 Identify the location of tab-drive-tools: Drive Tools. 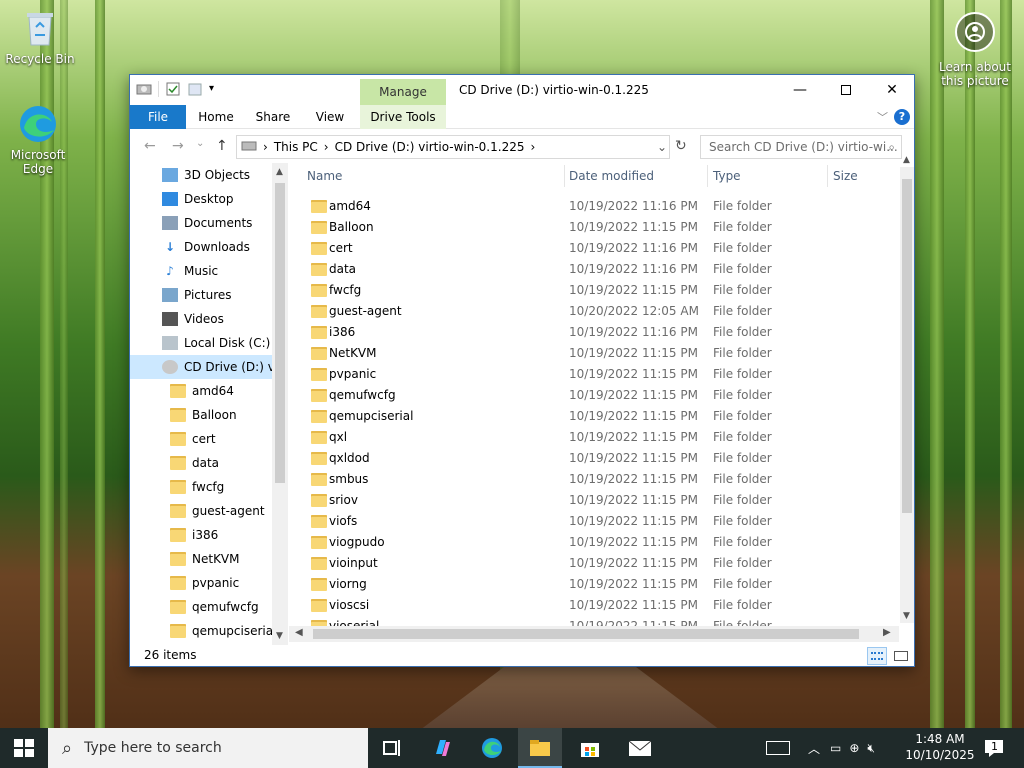
(403, 117).